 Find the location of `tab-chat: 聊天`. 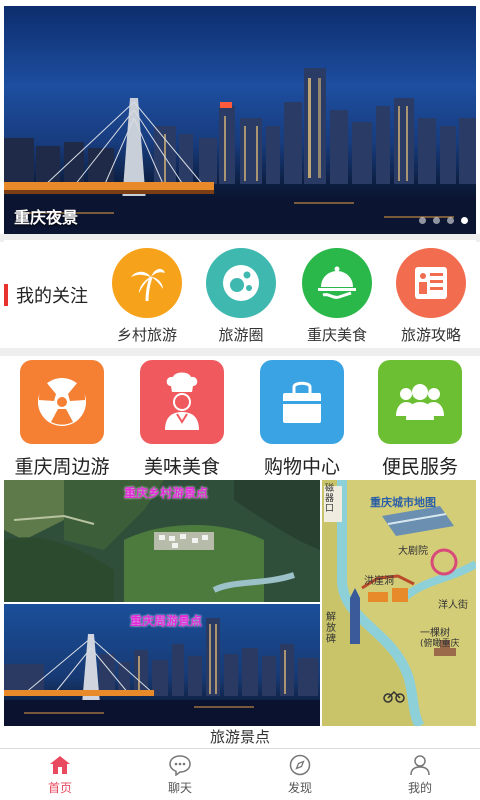

tab-chat: 聊天 is located at coordinates (180, 774).